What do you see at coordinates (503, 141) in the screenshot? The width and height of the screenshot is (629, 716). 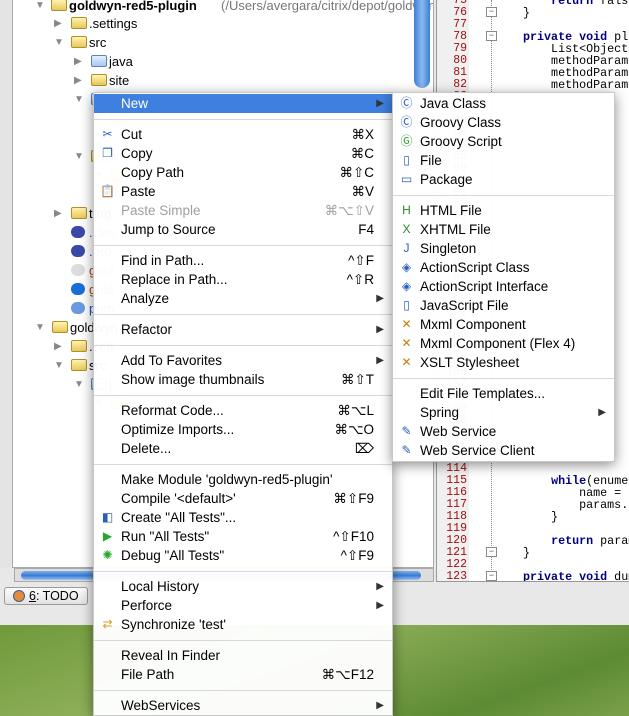 I see `menu-item-groovy-script: Ⓖ Groovy Script` at bounding box center [503, 141].